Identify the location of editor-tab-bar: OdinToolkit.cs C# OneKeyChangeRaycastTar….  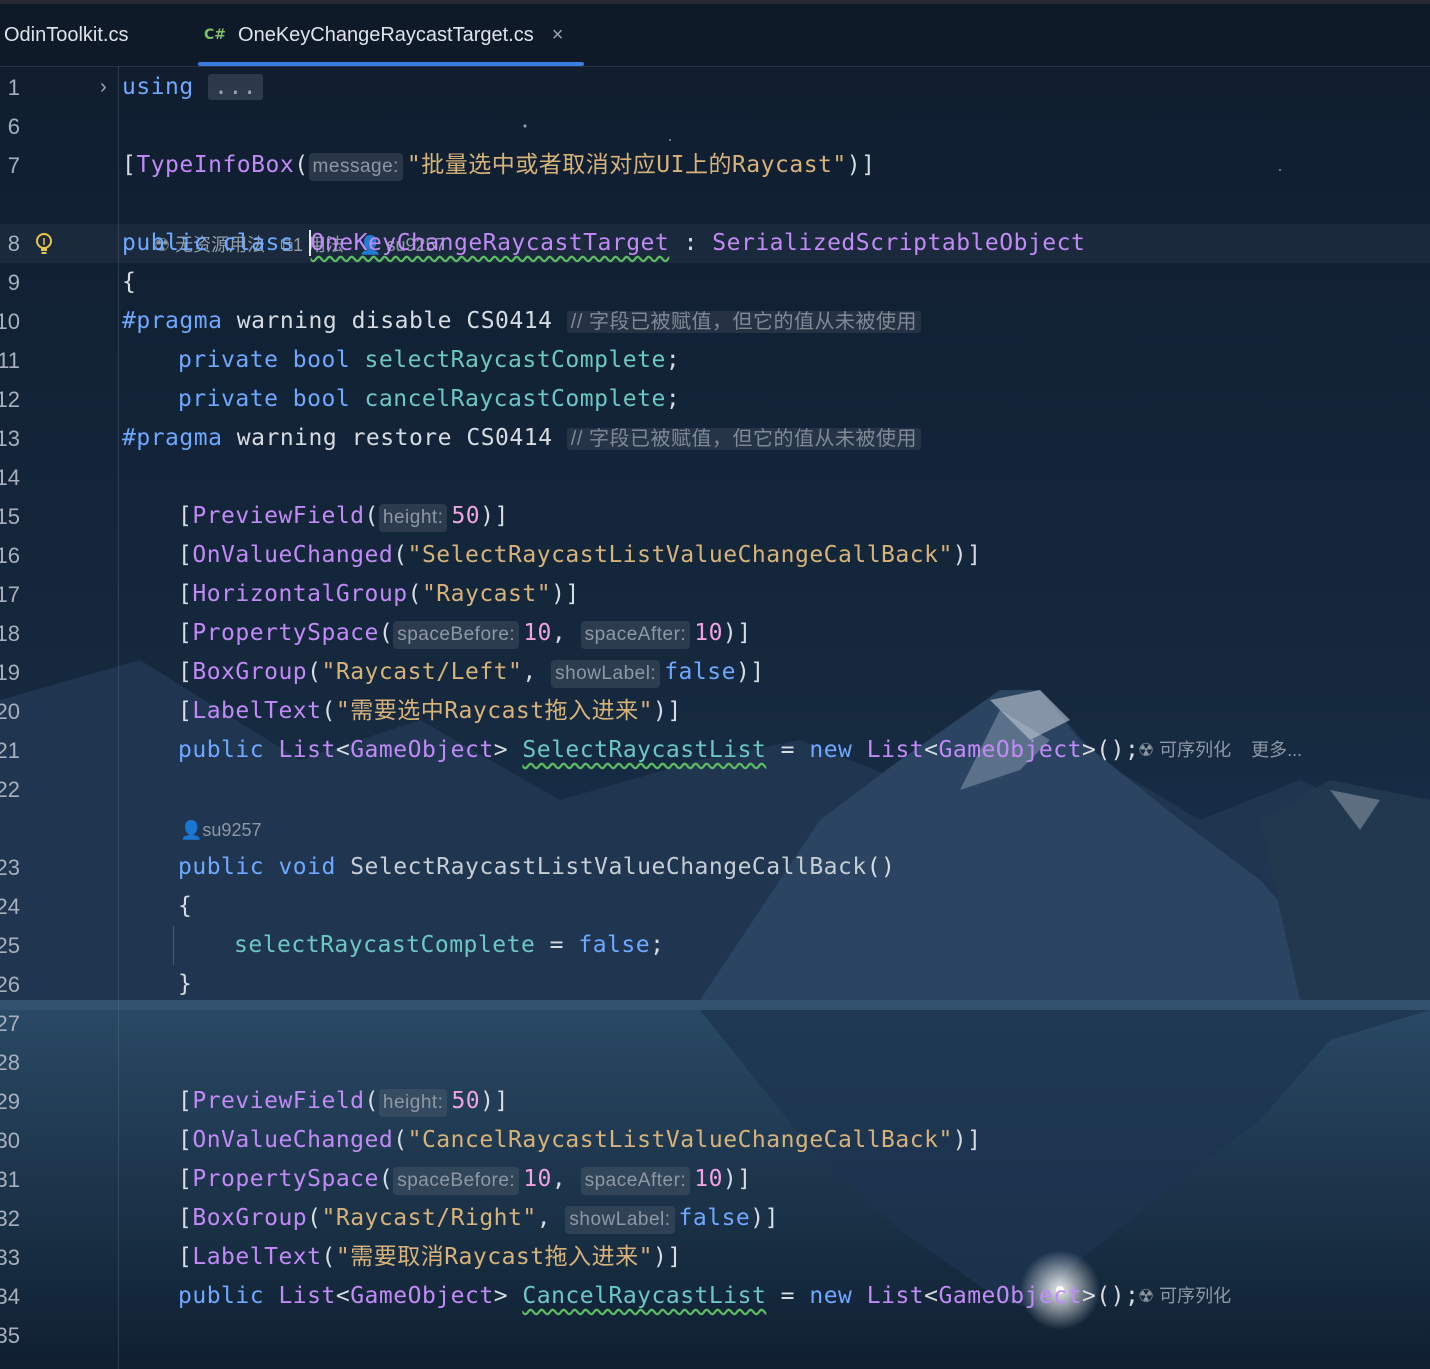
(715, 35).